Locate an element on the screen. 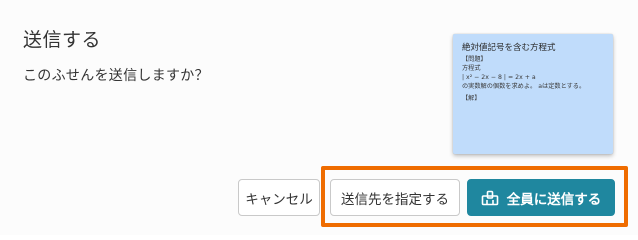  note-footer: 【解】 is located at coordinates (471, 98).